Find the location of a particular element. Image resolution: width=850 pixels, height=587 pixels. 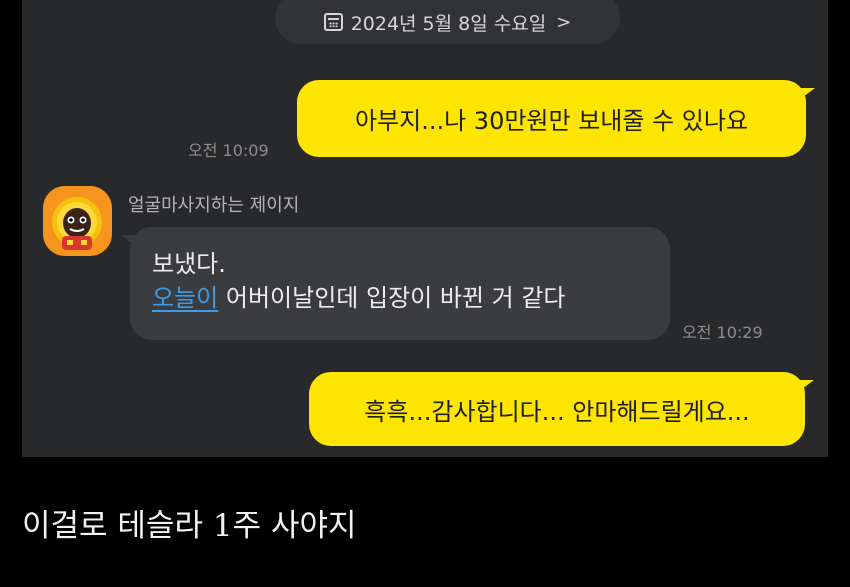

date-label: 2024년 5월 8일 수요일 is located at coordinates (448, 23).